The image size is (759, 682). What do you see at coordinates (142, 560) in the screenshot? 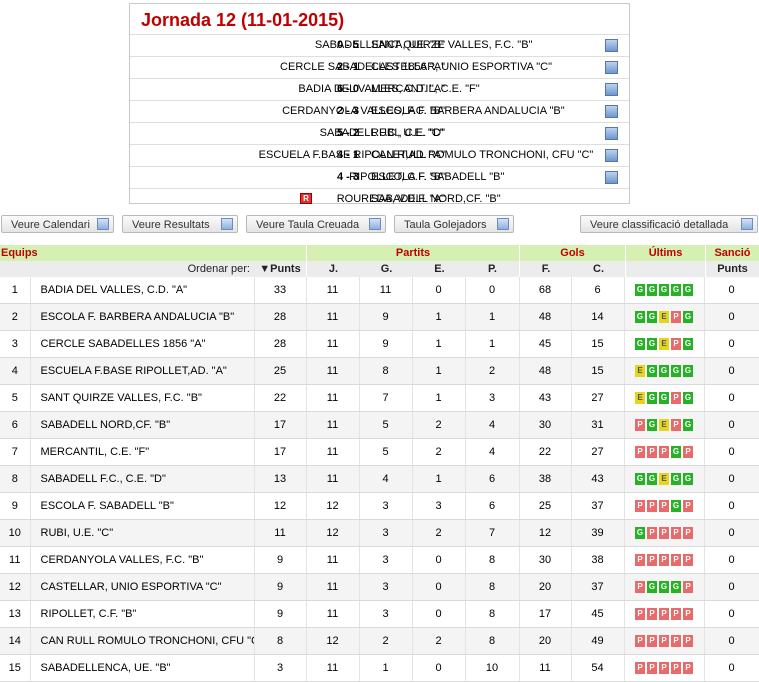
I see `team-name-cell: CERDANYOLA VALLES, F.C. "B"` at bounding box center [142, 560].